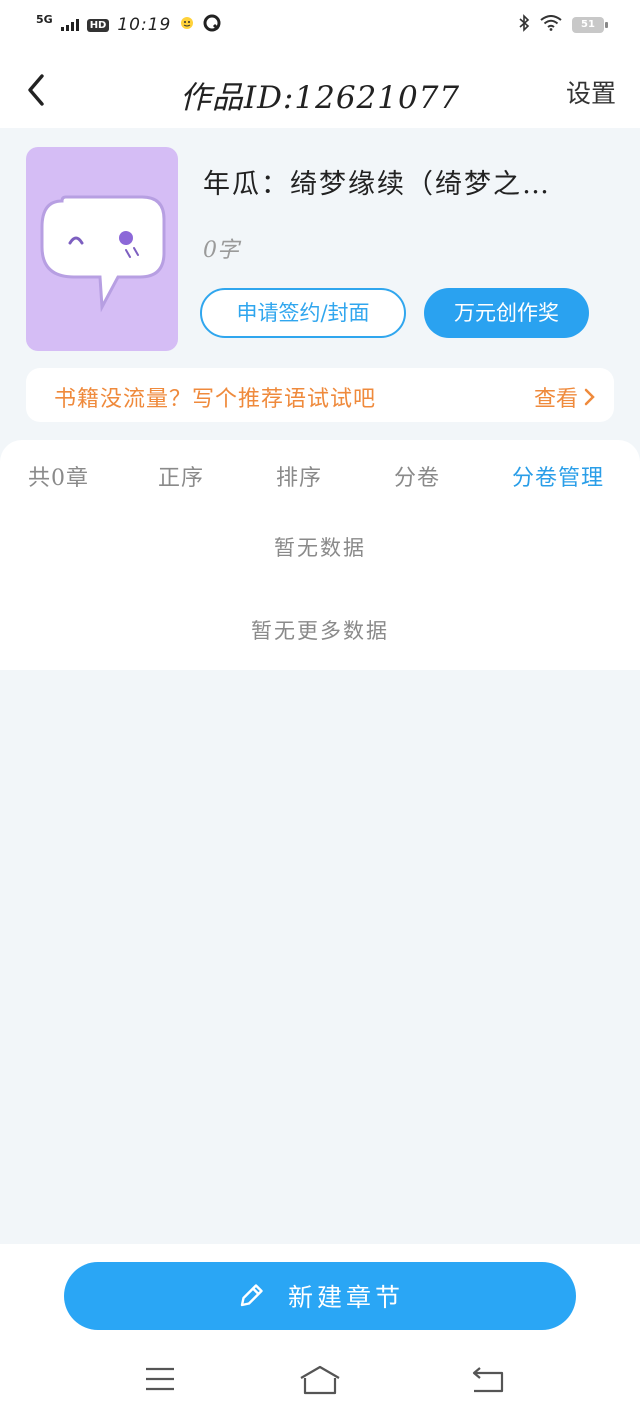 Image resolution: width=640 pixels, height=1422 pixels. I want to click on word-count: 0字, so click(221, 250).